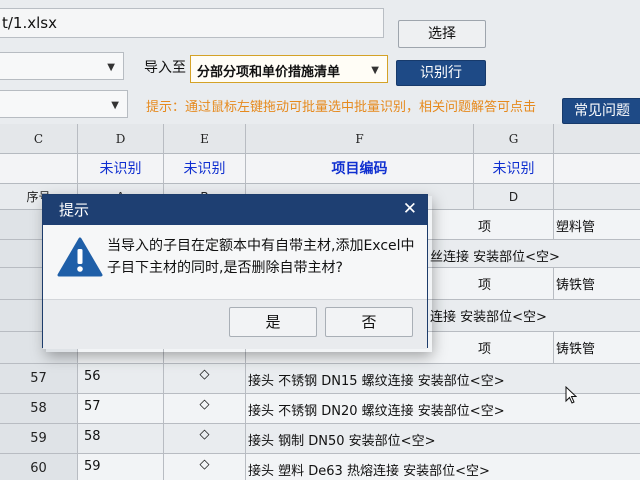 The height and width of the screenshot is (480, 640). What do you see at coordinates (165, 68) in the screenshot?
I see `import-to-label: 导入至` at bounding box center [165, 68].